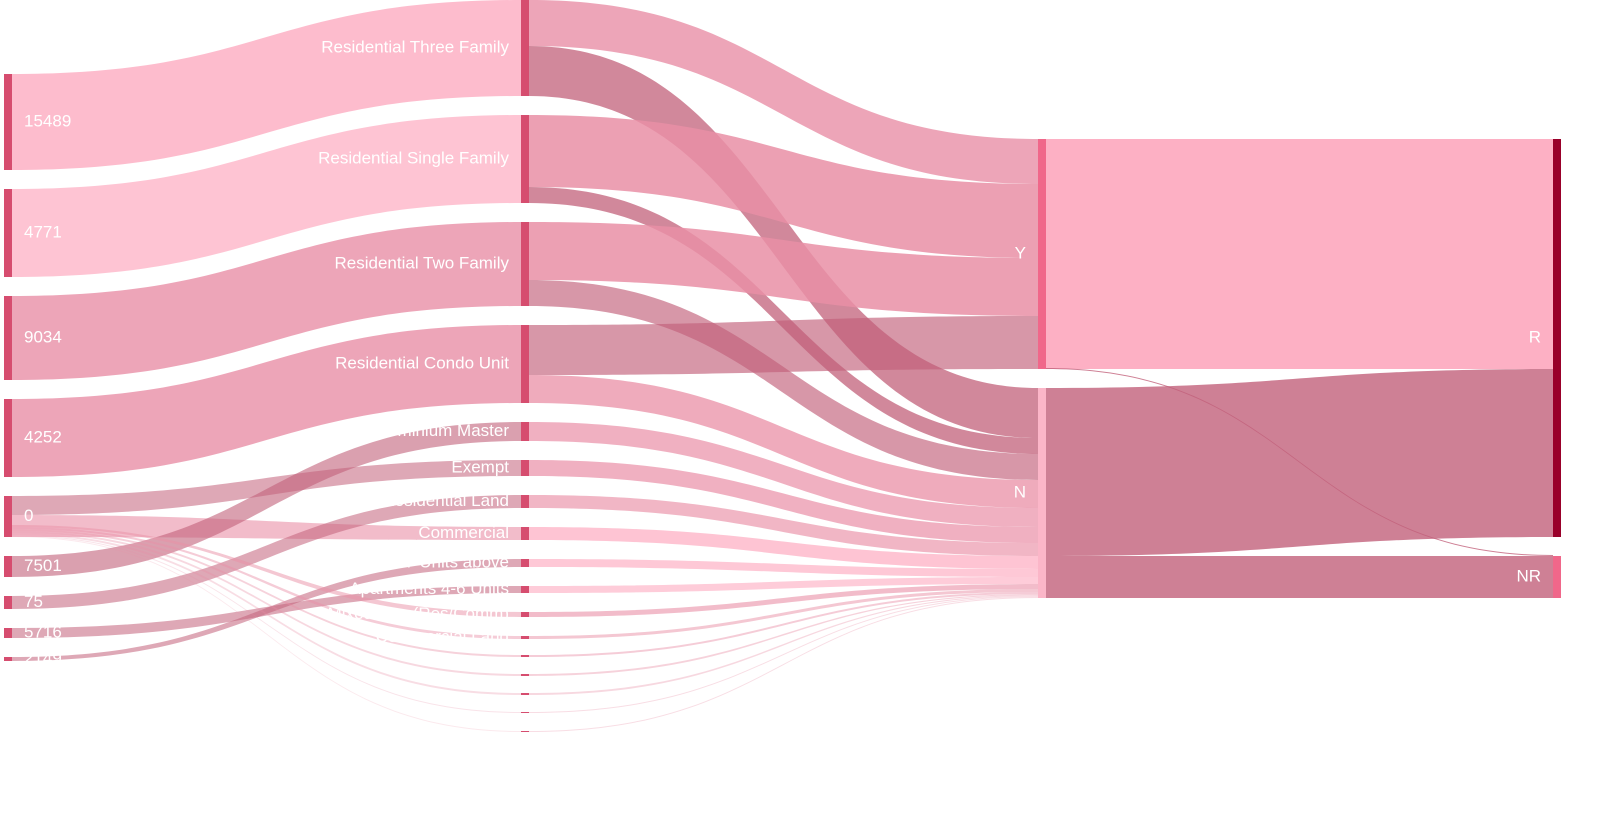 This screenshot has height=840, width=1600. Describe the element at coordinates (1042, 254) in the screenshot. I see `node-y` at that location.